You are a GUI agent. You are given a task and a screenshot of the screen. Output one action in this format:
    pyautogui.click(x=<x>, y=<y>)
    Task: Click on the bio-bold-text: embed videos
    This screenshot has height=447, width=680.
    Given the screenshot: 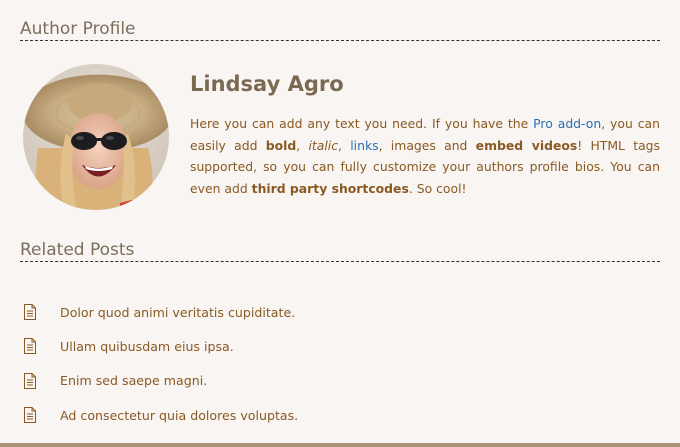 What is the action you would take?
    pyautogui.click(x=526, y=145)
    